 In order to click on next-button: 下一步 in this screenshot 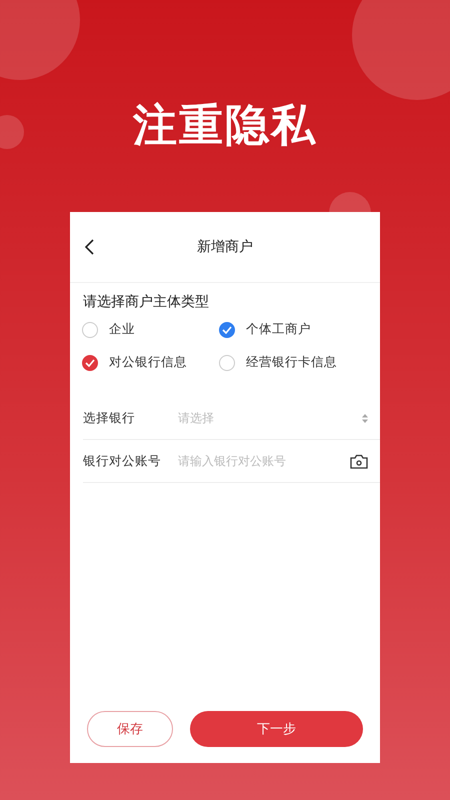, I will do `click(276, 729)`.